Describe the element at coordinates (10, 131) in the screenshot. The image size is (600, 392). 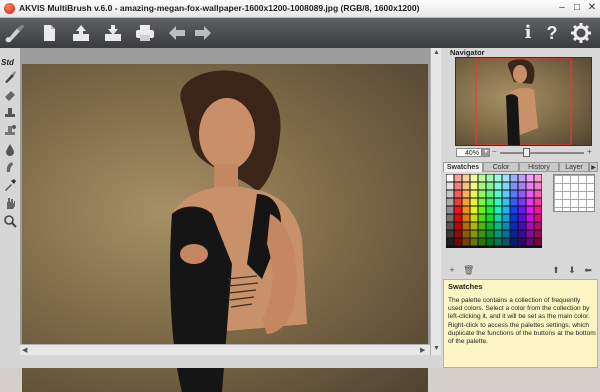
I see `healing-tool` at that location.